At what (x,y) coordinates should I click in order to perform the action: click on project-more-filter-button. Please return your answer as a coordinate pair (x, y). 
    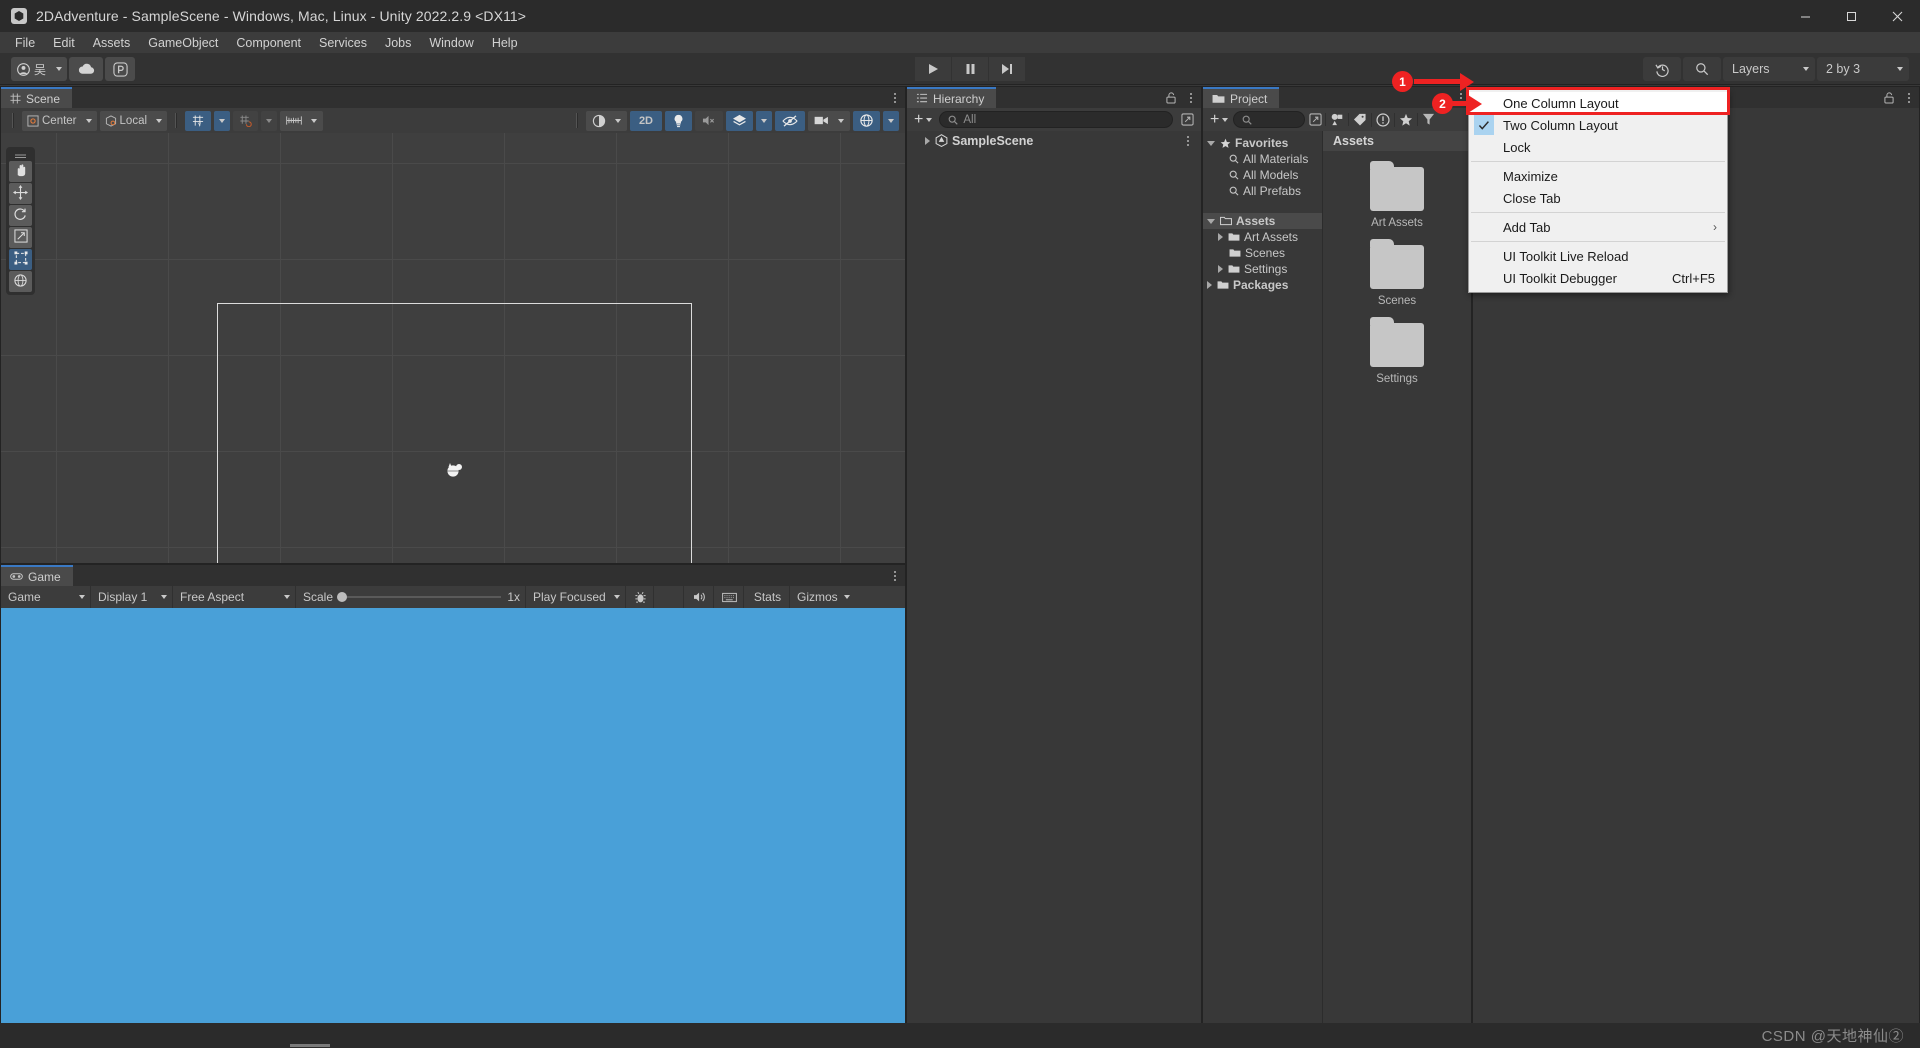
    Looking at the image, I should click on (1428, 119).